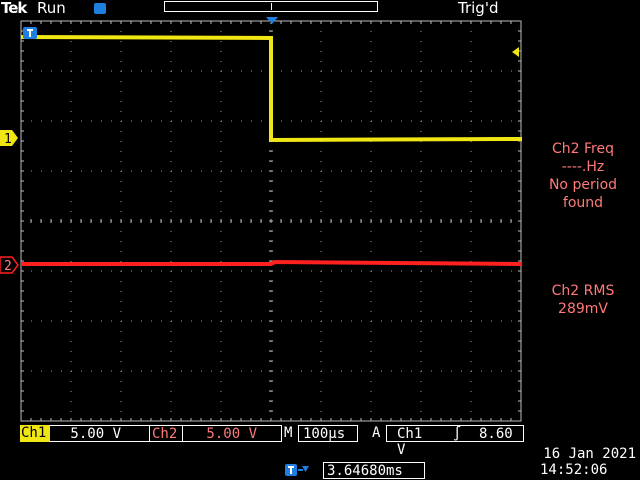 This screenshot has width=640, height=480. Describe the element at coordinates (14, 8) in the screenshot. I see `brand-logo: Tek` at that location.